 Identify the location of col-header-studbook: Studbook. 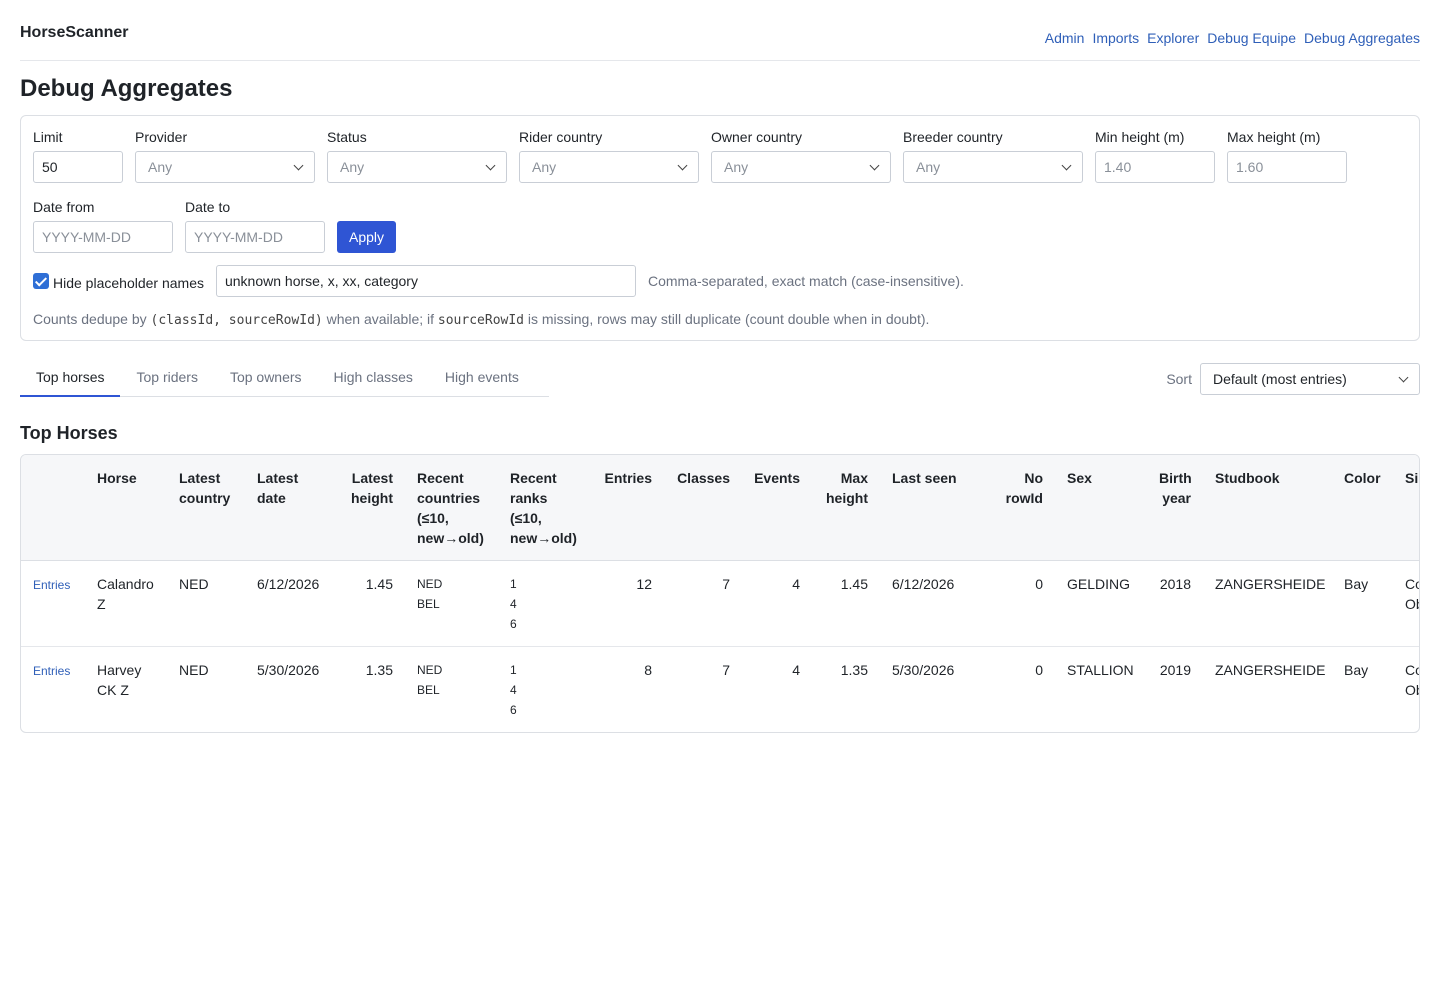
(1267, 508).